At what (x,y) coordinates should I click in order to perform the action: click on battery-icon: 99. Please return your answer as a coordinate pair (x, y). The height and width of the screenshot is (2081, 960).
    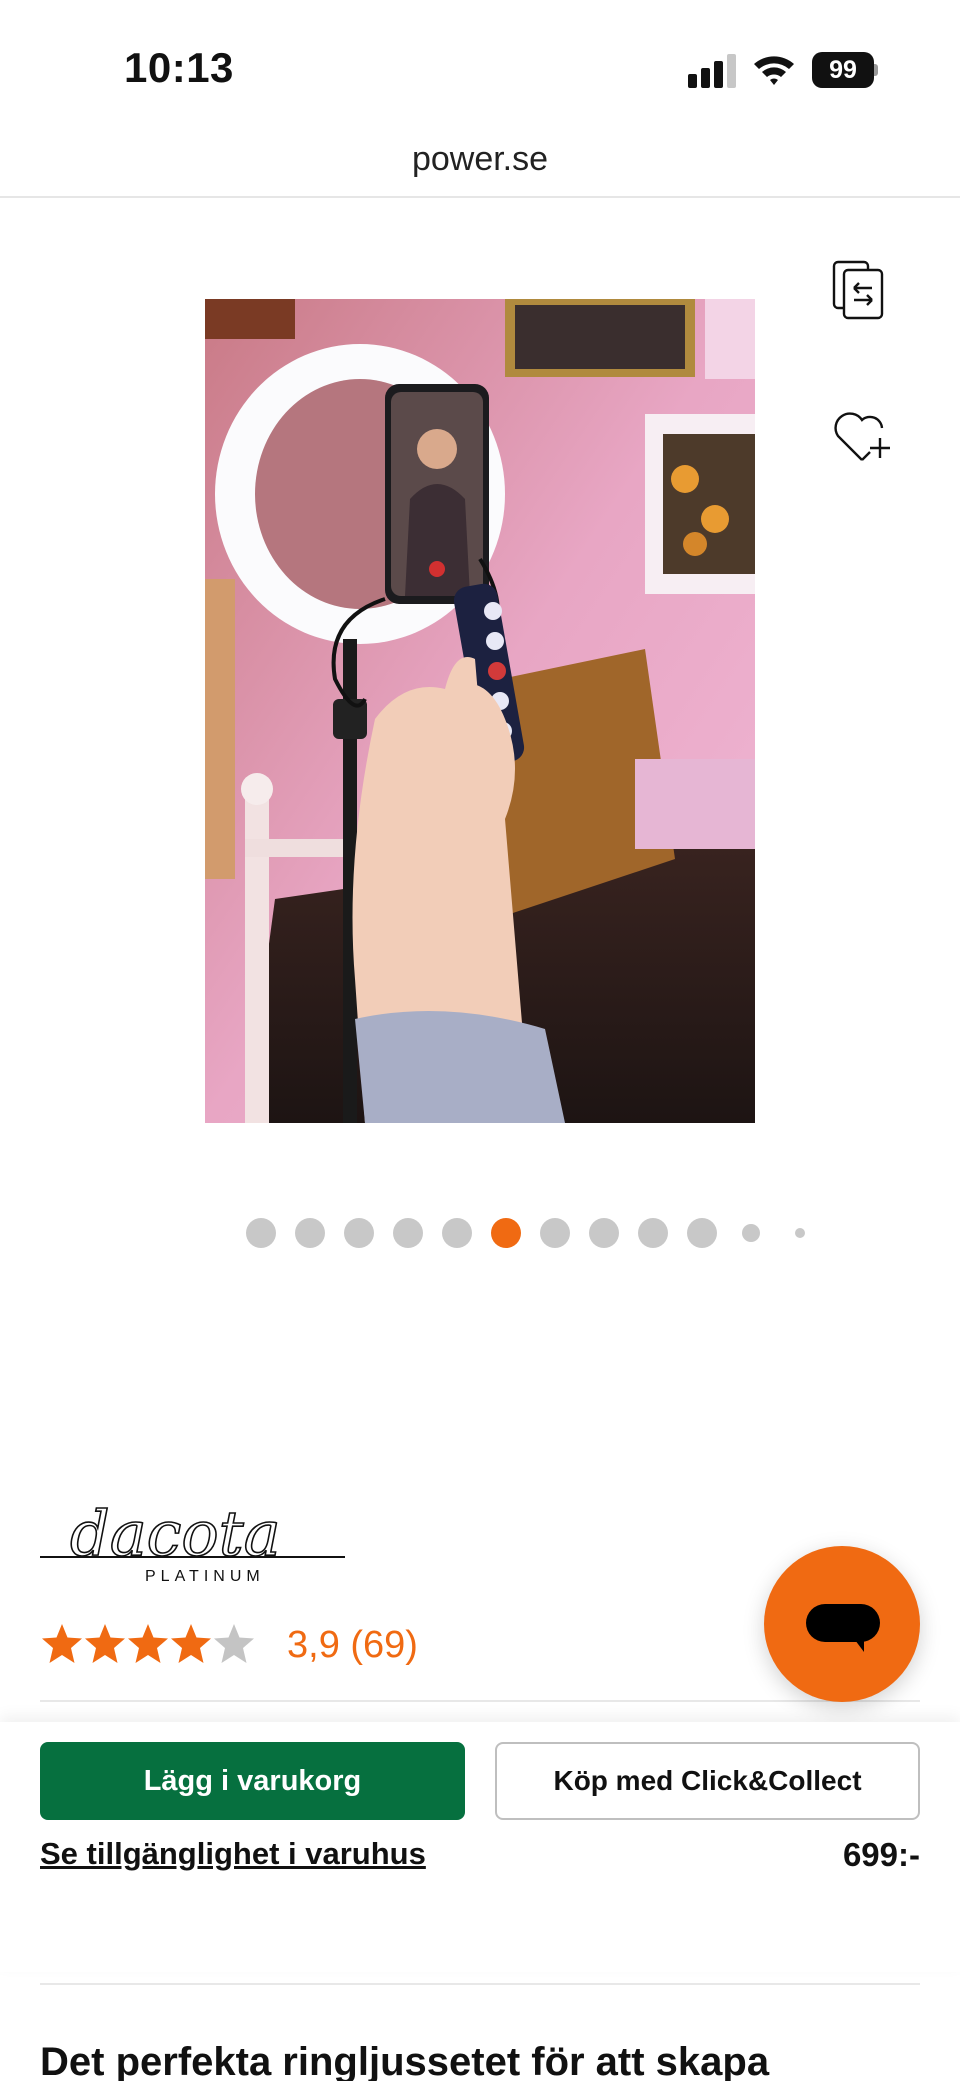
    Looking at the image, I should click on (845, 70).